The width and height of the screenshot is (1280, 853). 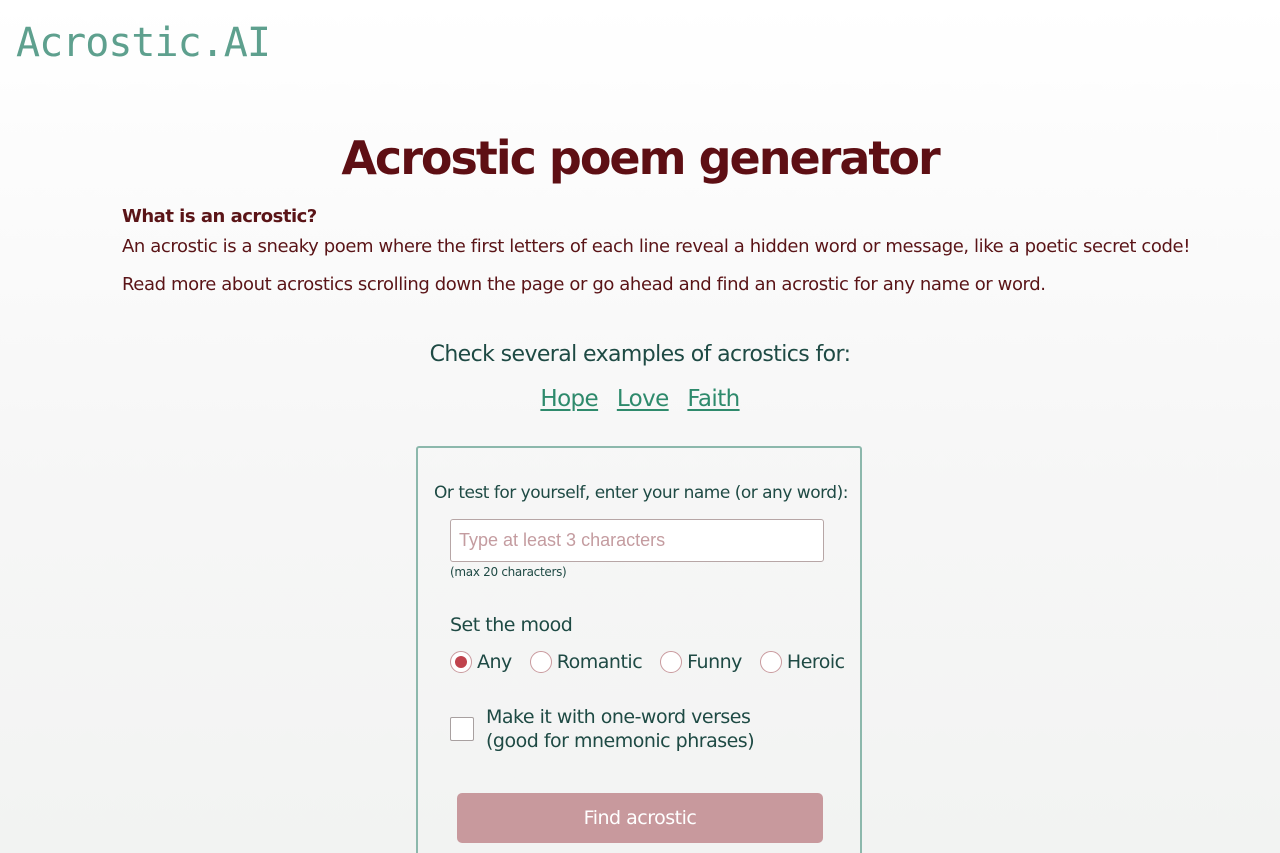 What do you see at coordinates (640, 818) in the screenshot?
I see `find-acrostic-button: Find acrostic` at bounding box center [640, 818].